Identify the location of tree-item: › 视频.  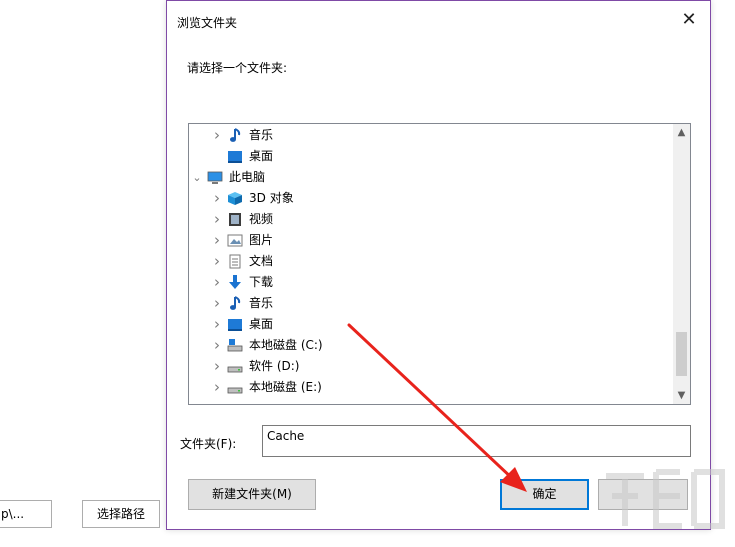
(429, 219).